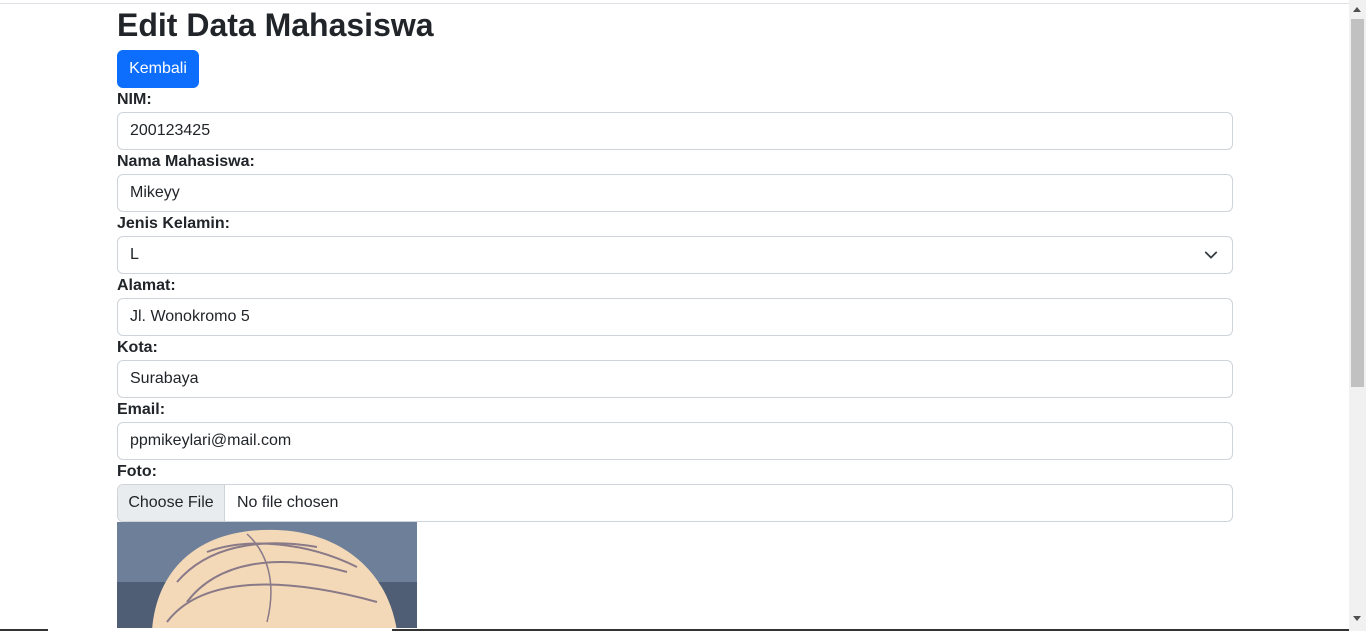  What do you see at coordinates (675, 193) in the screenshot?
I see `nama-input: Mikeyy` at bounding box center [675, 193].